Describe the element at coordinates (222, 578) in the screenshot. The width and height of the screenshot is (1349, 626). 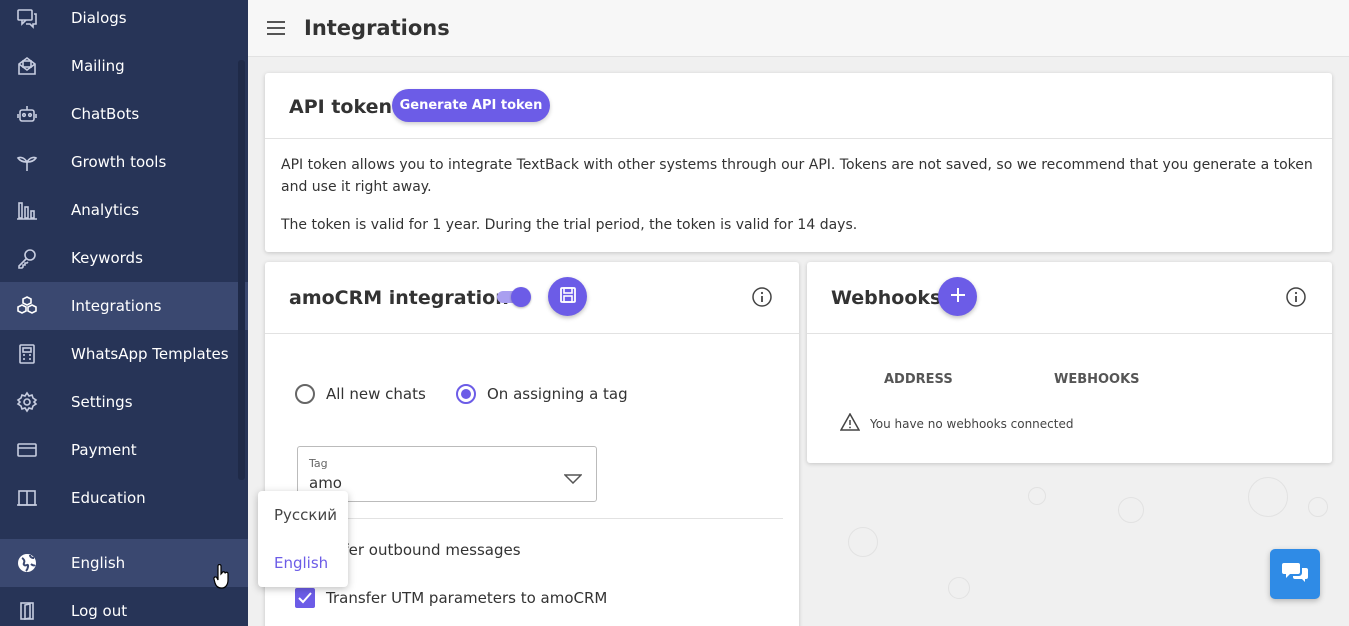
I see `mouse-cursor-icon` at that location.